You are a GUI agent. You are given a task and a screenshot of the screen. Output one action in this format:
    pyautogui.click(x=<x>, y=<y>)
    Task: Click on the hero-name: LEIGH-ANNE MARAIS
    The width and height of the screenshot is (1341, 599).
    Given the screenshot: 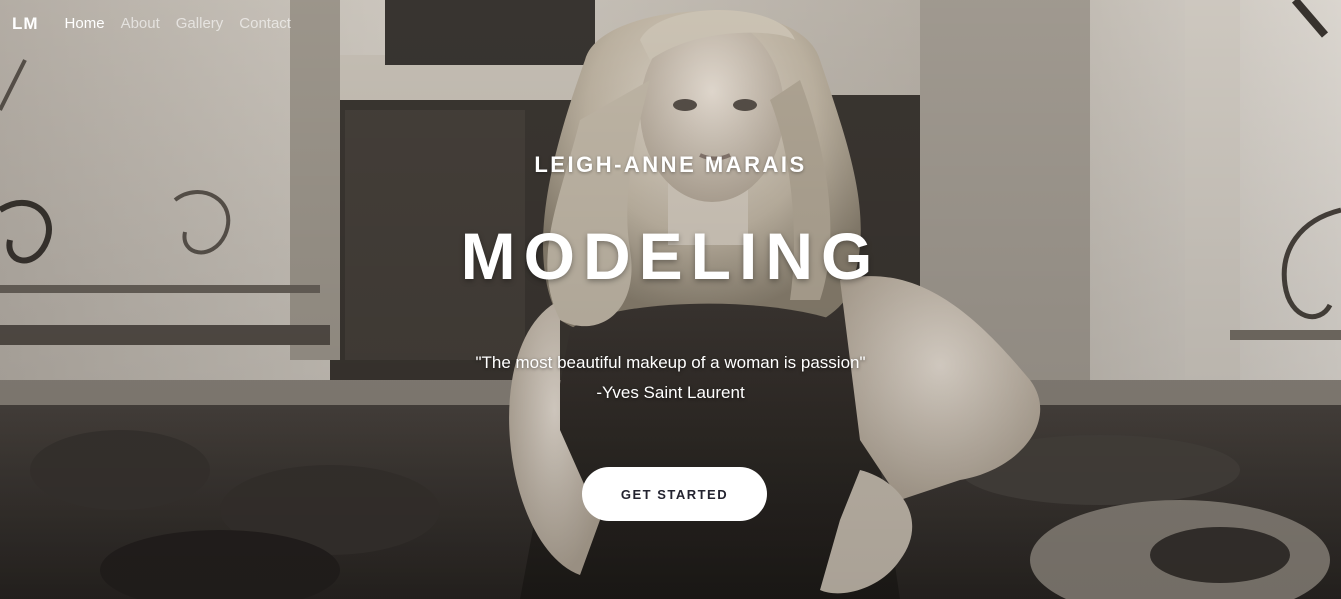 What is the action you would take?
    pyautogui.click(x=670, y=164)
    